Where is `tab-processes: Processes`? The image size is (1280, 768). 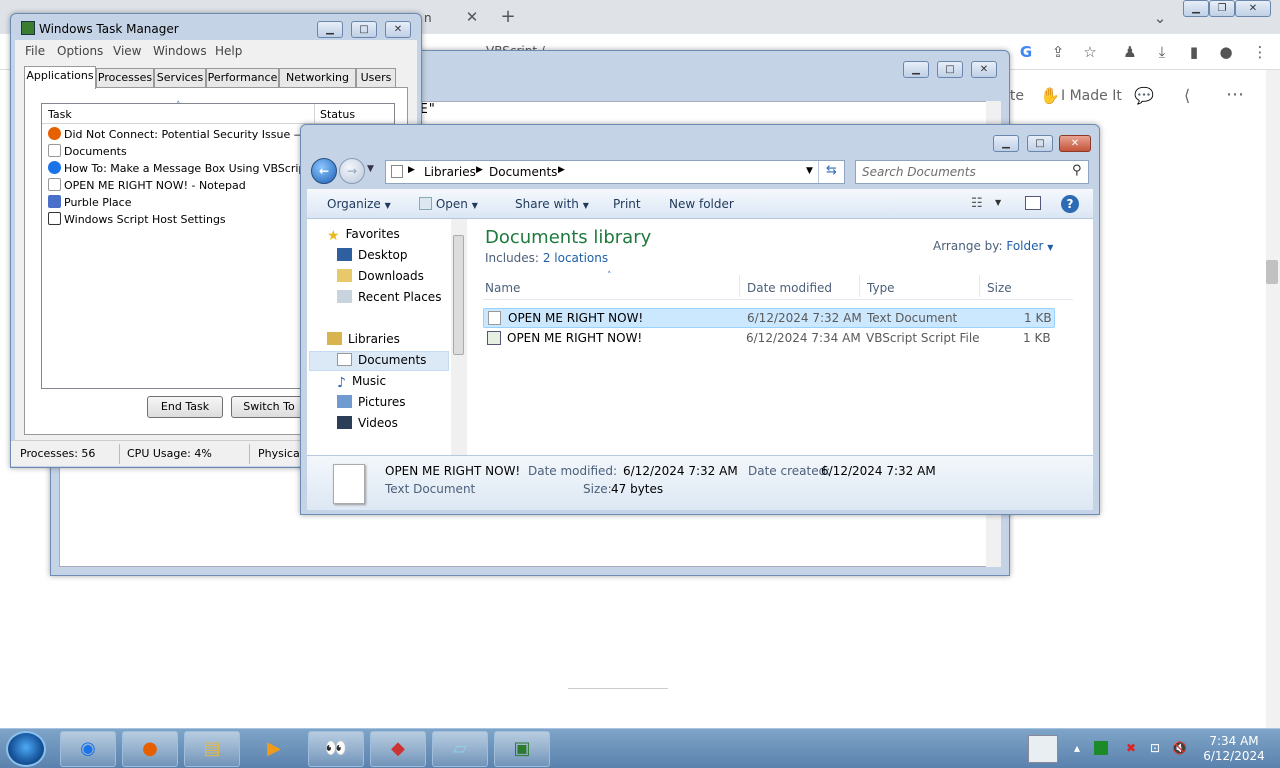 tab-processes: Processes is located at coordinates (125, 78).